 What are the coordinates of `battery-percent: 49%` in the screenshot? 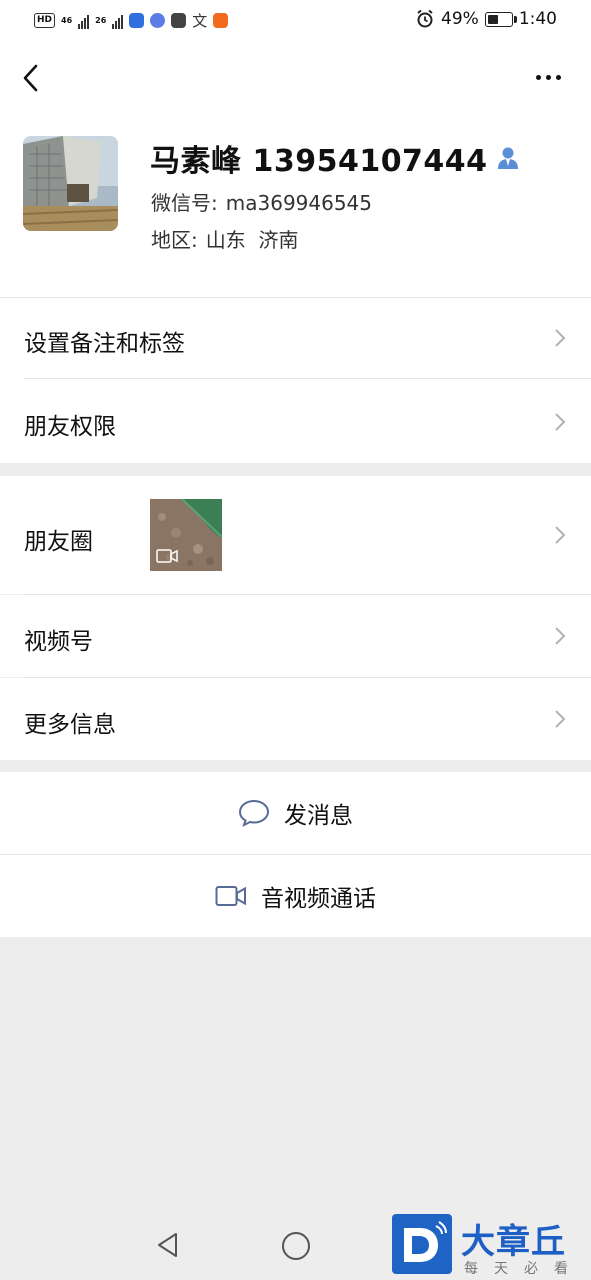 It's located at (460, 19).